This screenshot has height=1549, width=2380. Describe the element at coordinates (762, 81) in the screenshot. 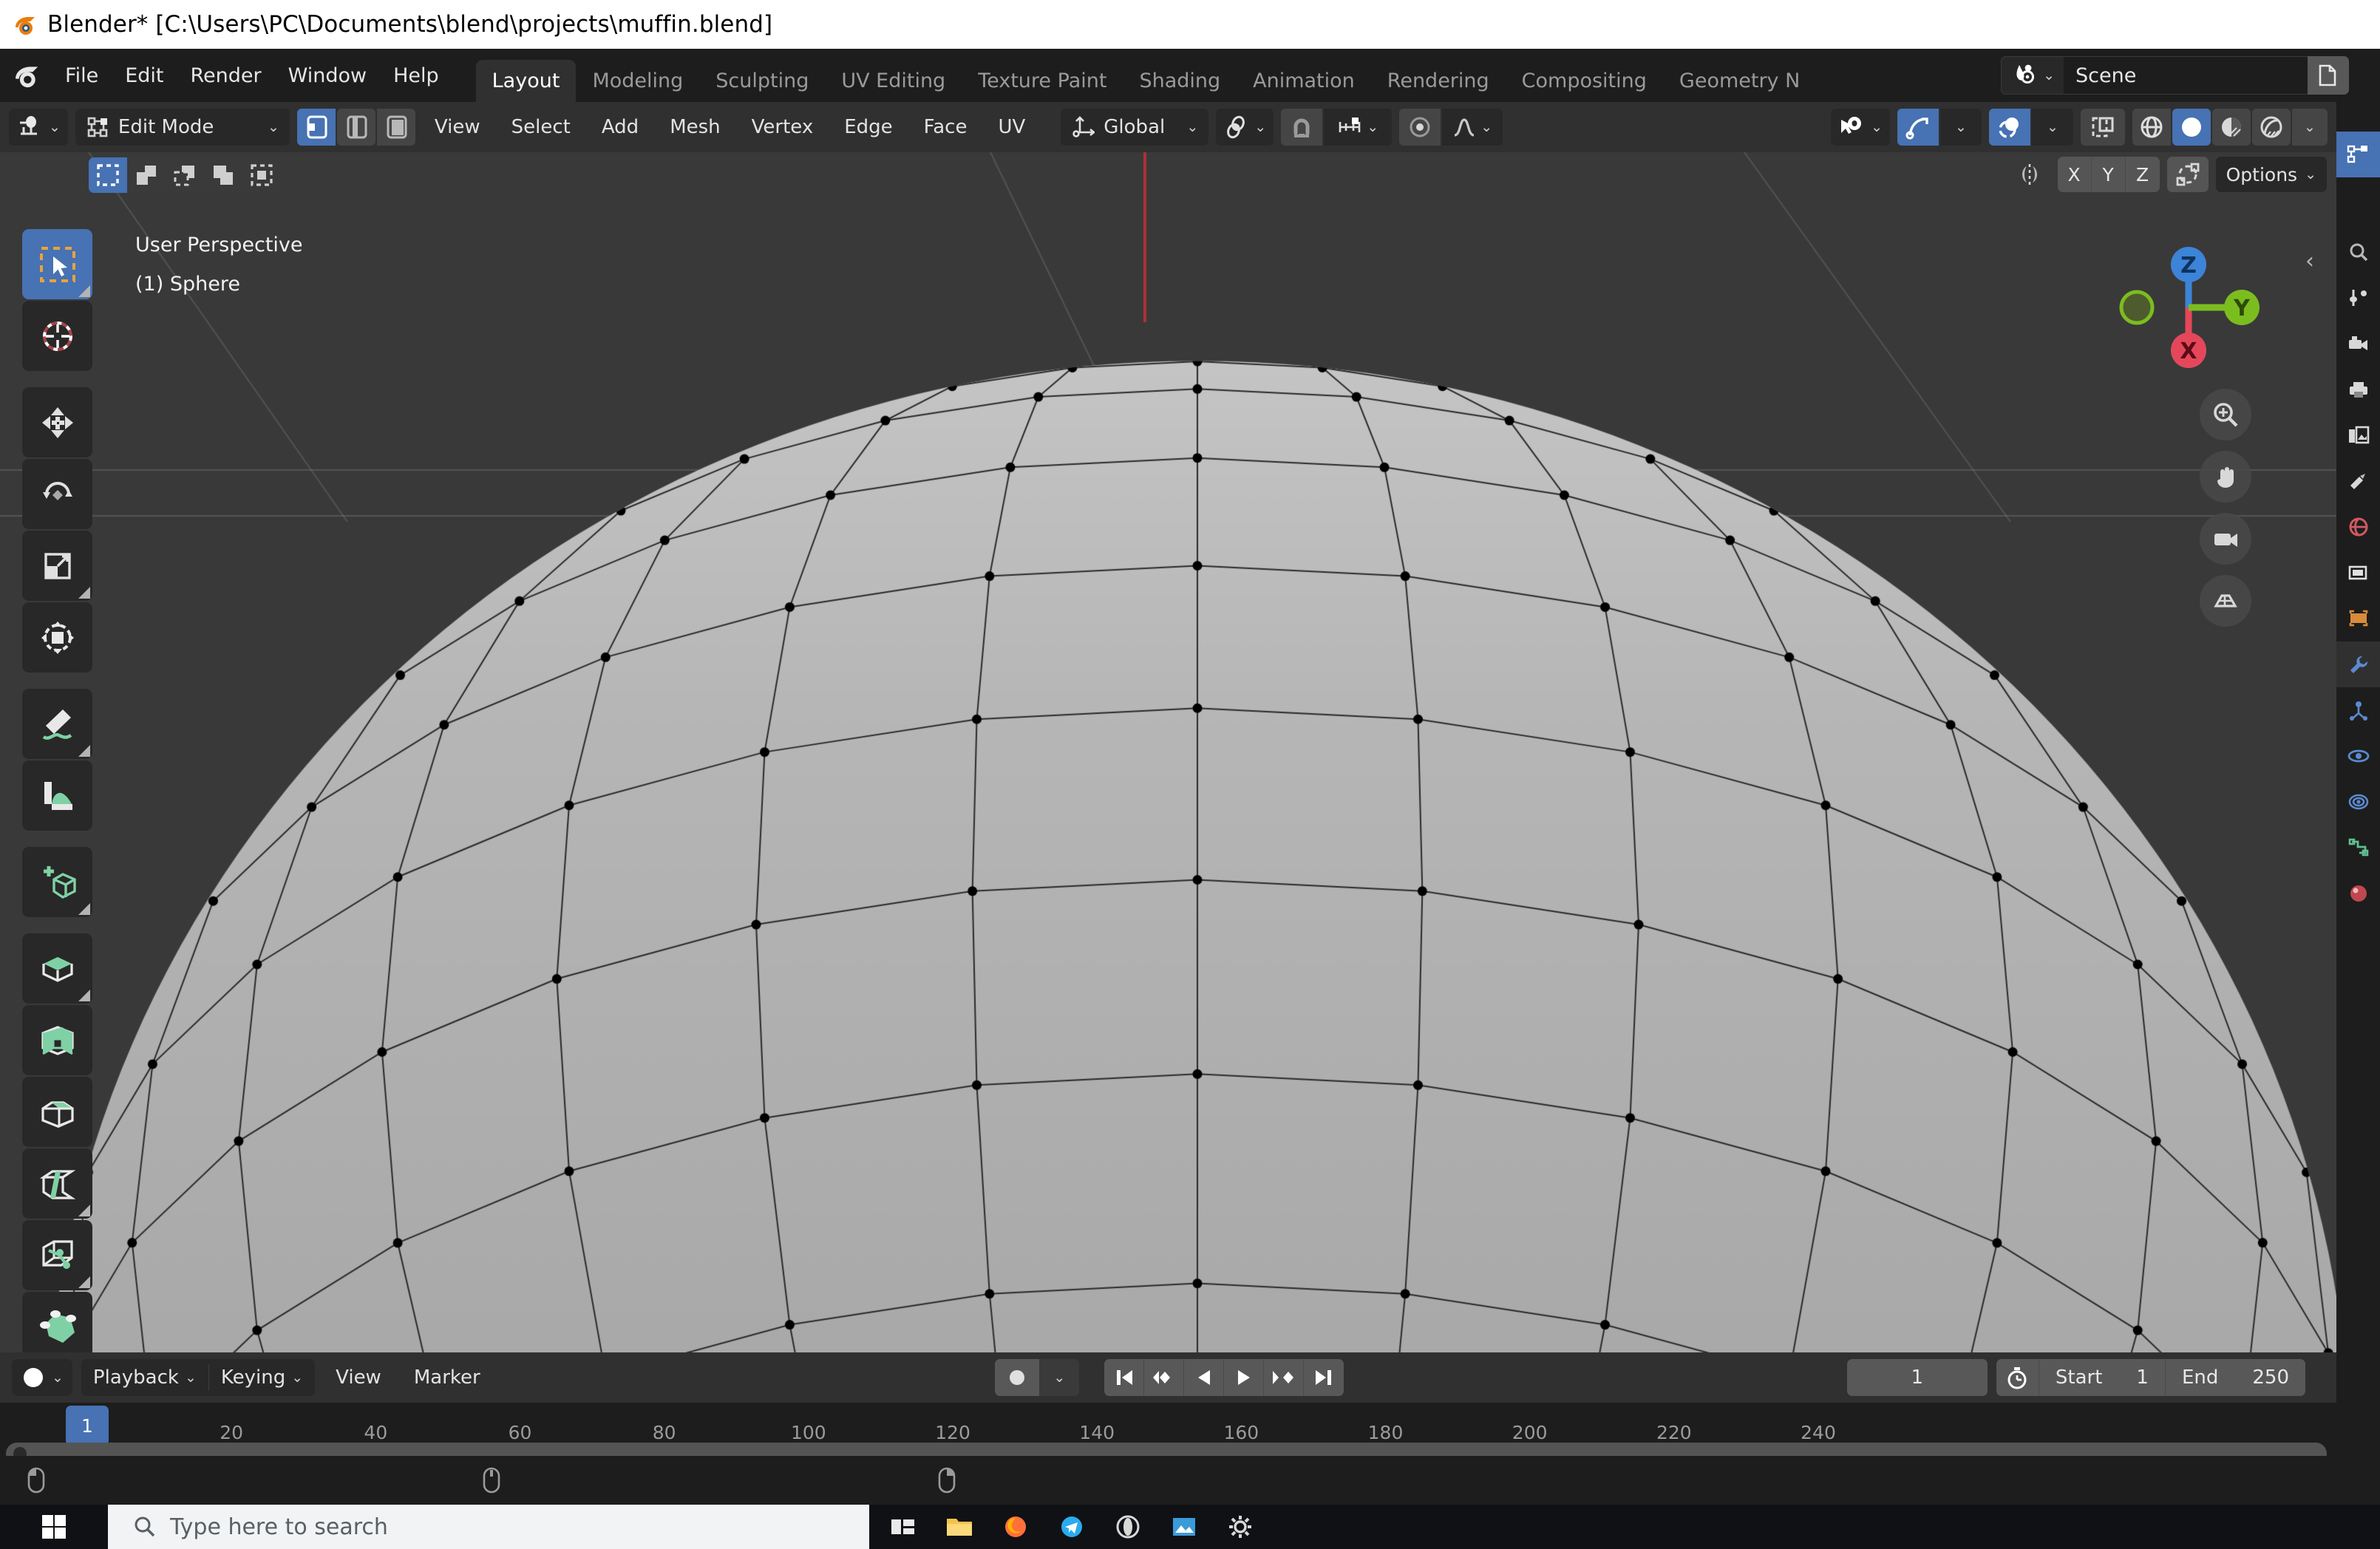

I see `tab-sculpting: Sculpting` at that location.